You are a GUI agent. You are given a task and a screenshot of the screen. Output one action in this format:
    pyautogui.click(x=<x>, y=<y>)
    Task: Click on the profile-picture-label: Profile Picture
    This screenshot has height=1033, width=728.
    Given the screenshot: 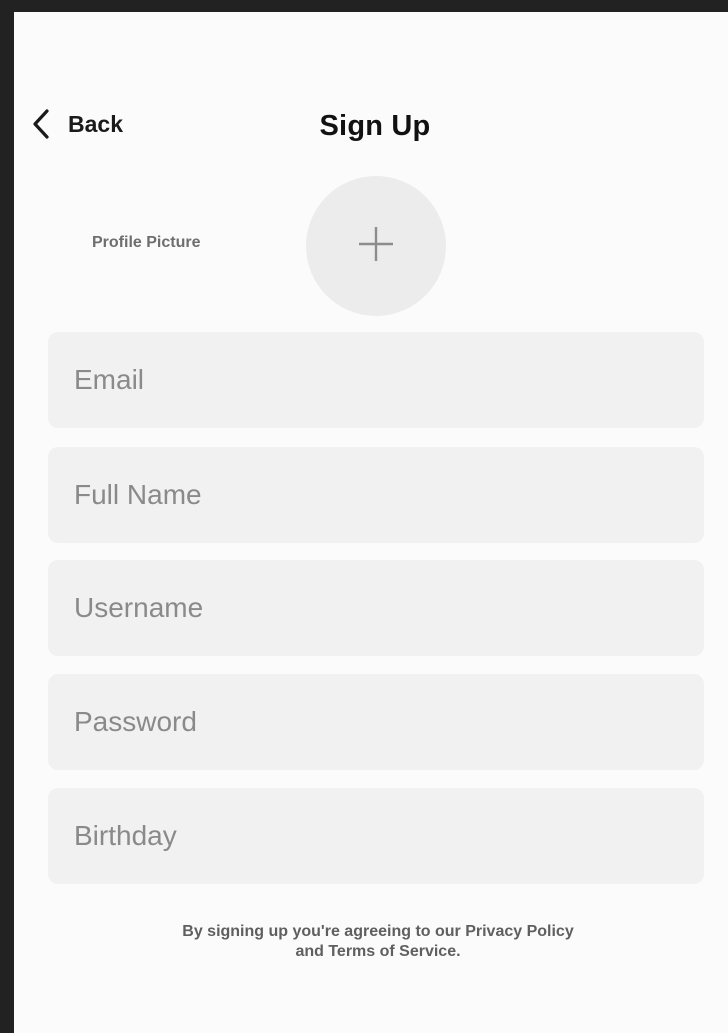 What is the action you would take?
    pyautogui.click(x=146, y=242)
    